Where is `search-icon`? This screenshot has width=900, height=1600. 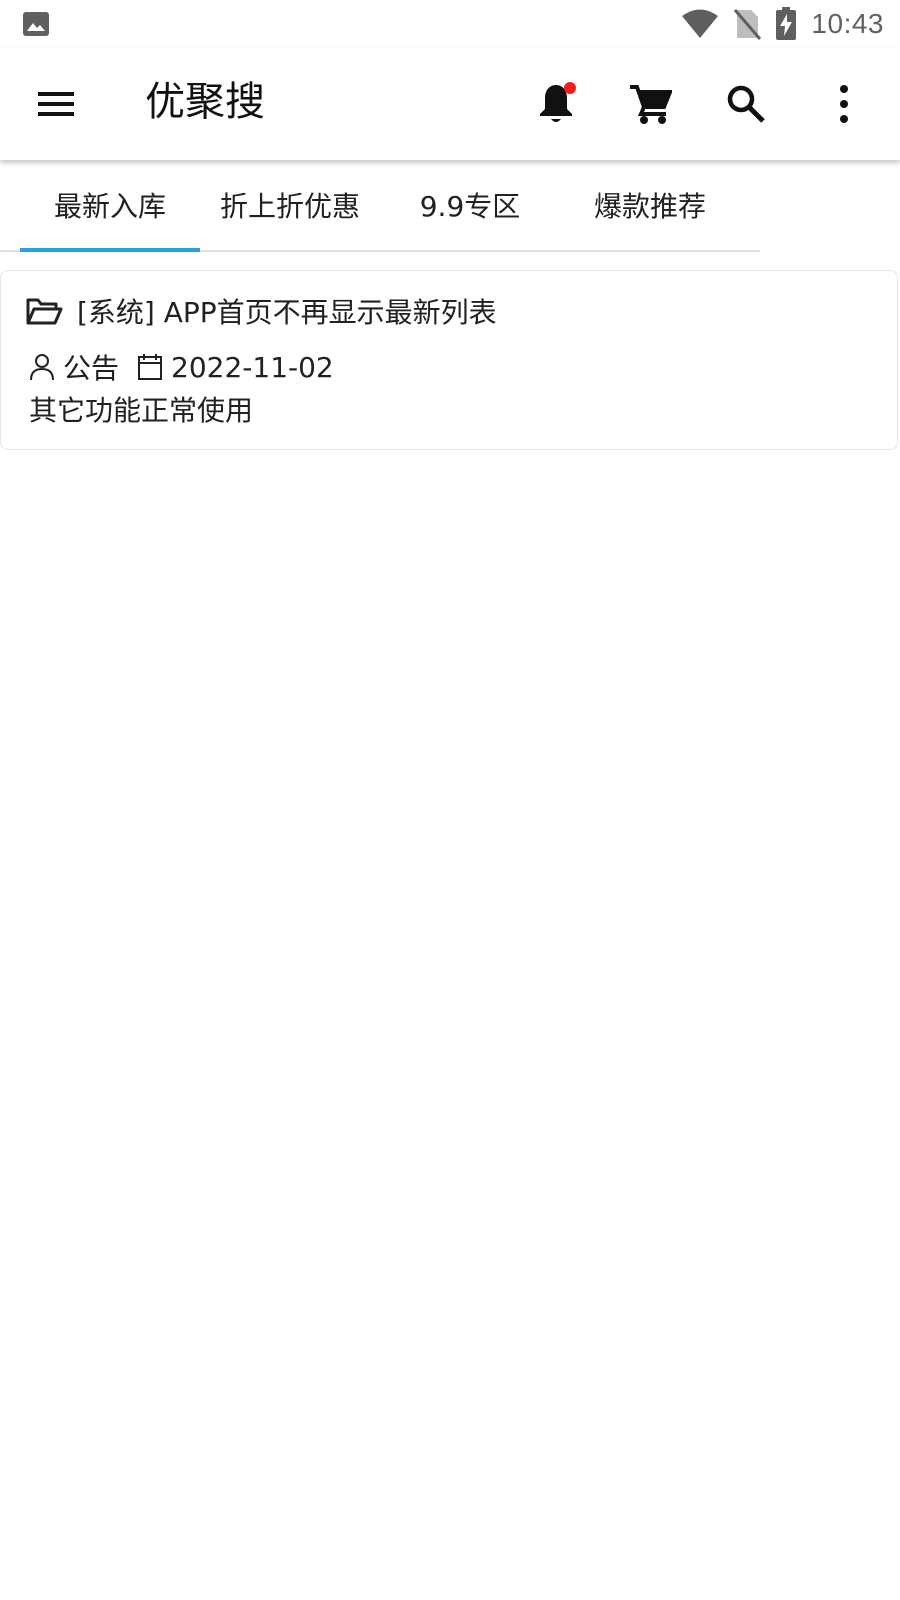
search-icon is located at coordinates (746, 104).